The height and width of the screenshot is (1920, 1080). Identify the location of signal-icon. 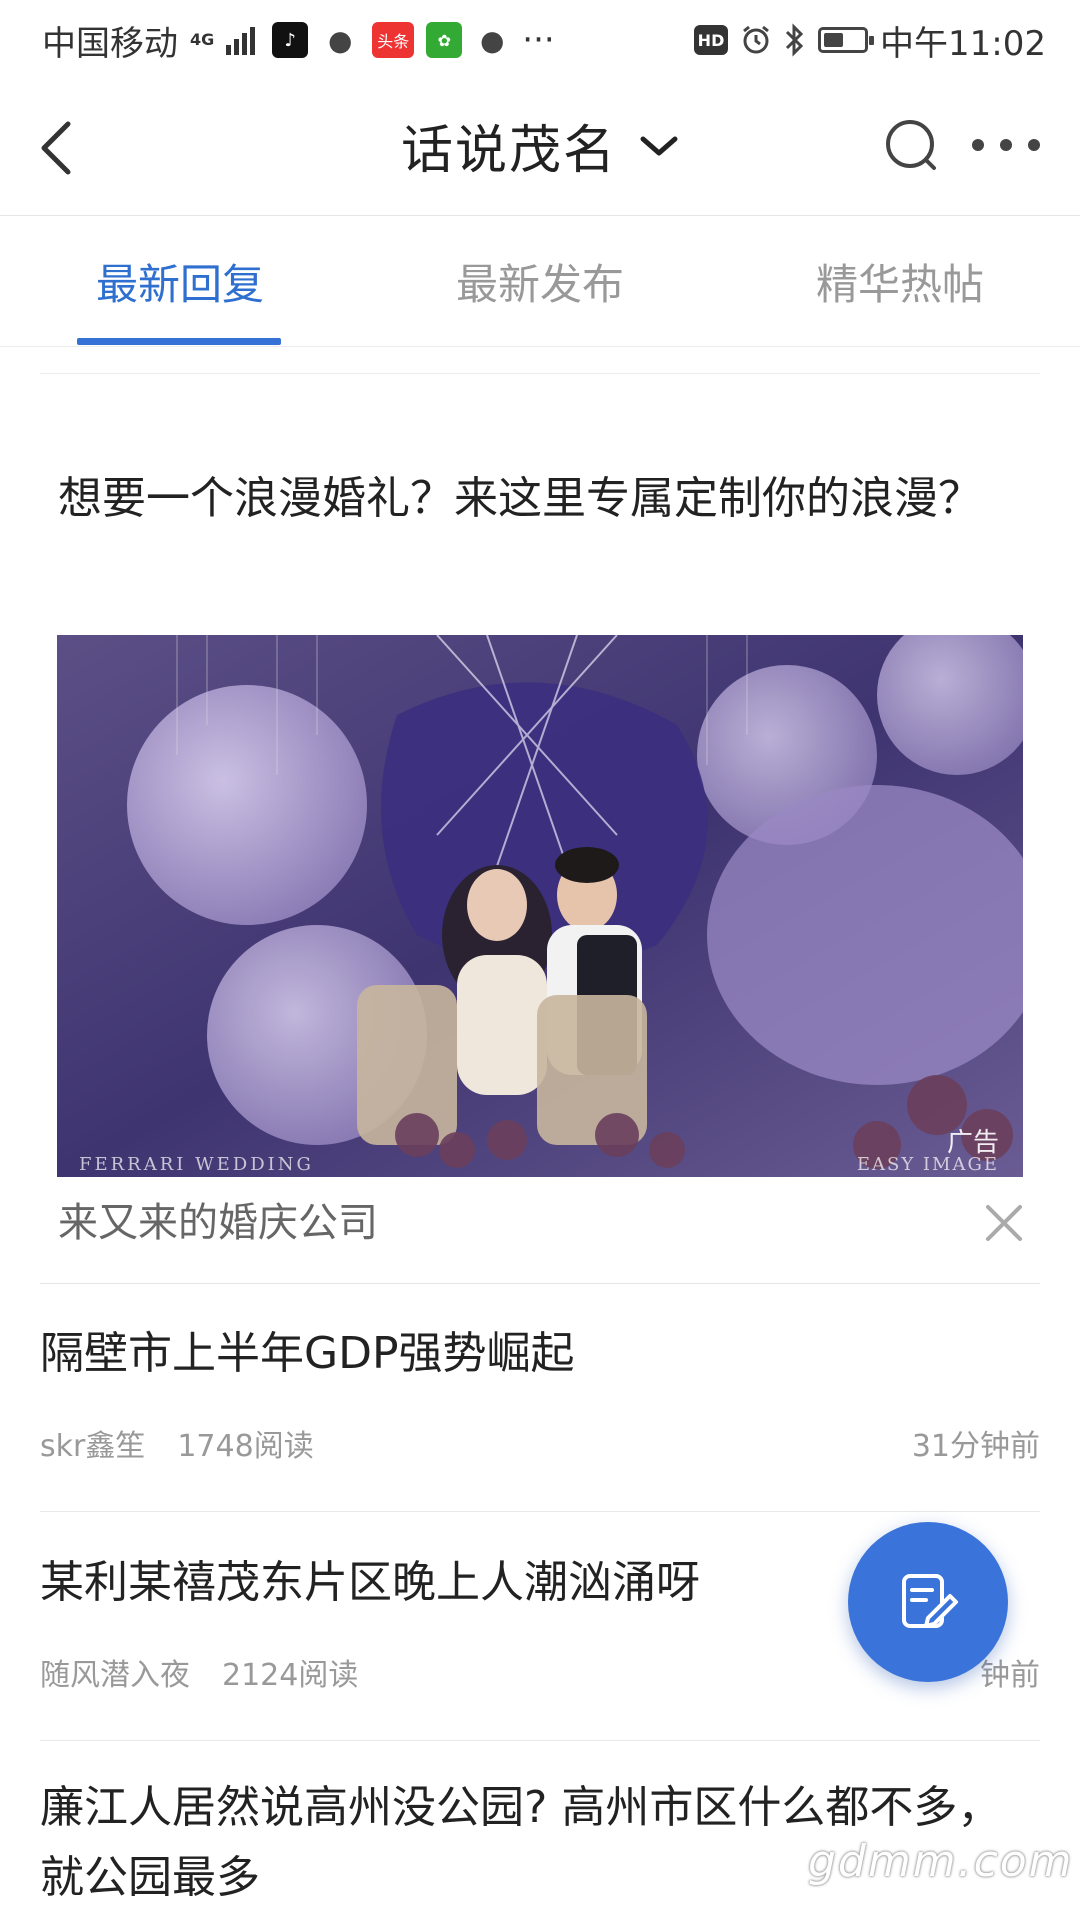
(241, 41).